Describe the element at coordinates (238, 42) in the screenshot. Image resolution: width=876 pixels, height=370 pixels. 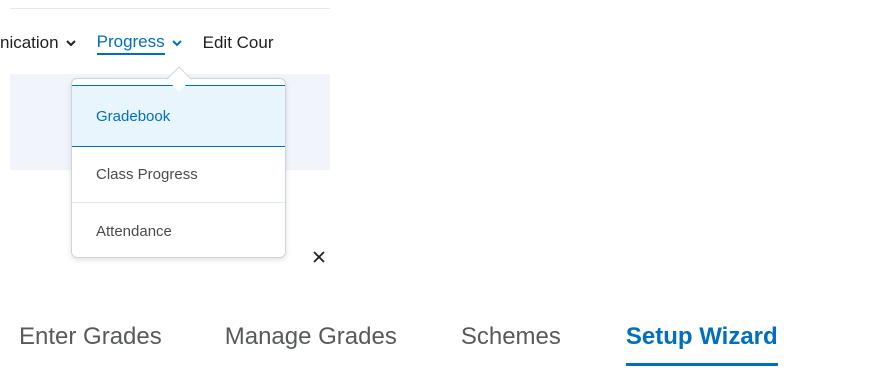
I see `nav-item-label: Edit Cour` at that location.